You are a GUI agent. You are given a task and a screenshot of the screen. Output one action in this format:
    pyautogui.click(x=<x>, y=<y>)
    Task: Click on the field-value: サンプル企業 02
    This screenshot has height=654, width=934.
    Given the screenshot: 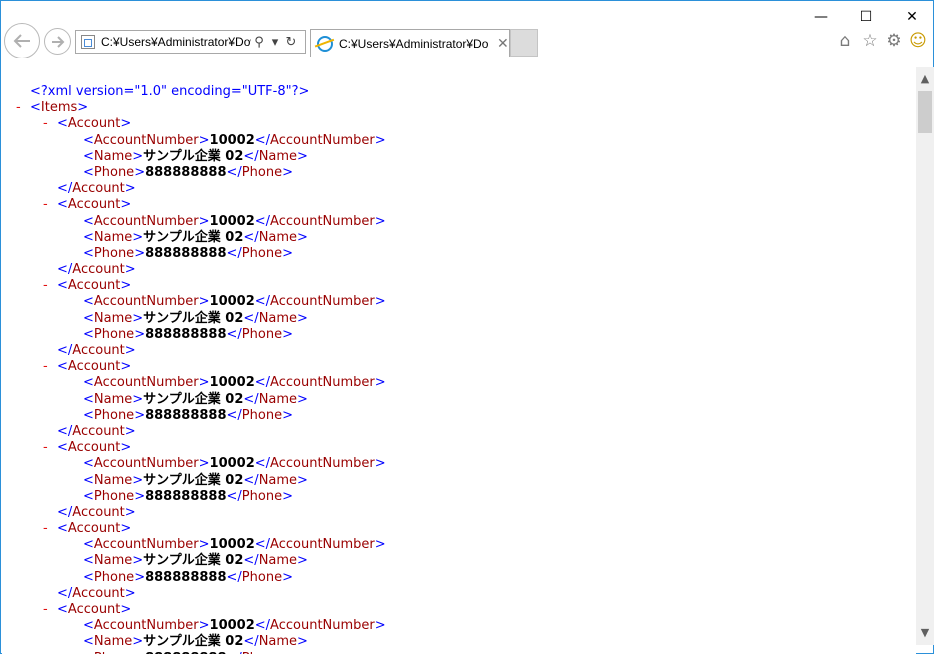 What is the action you would take?
    pyautogui.click(x=193, y=480)
    